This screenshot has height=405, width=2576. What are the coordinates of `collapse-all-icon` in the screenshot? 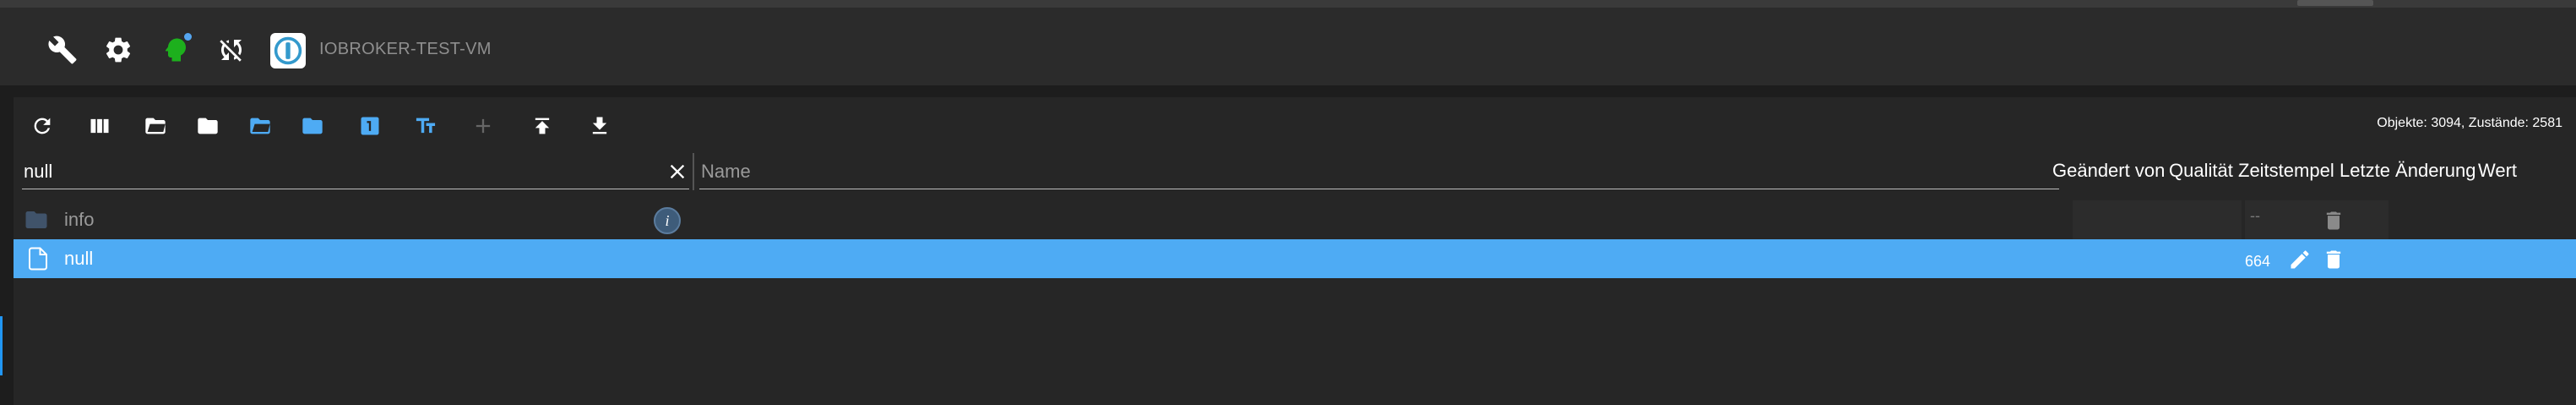 It's located at (207, 126).